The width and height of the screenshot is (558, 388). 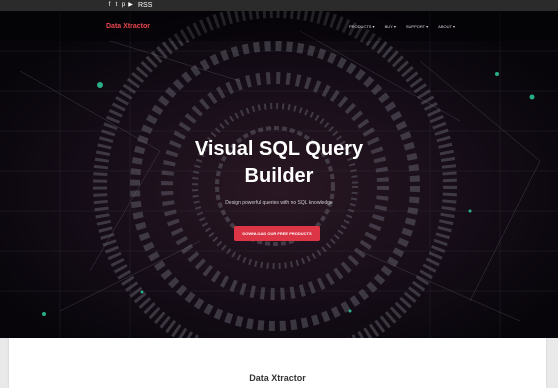 What do you see at coordinates (279, 149) in the screenshot?
I see `hero-headline-line1: Visual SQL Query` at bounding box center [279, 149].